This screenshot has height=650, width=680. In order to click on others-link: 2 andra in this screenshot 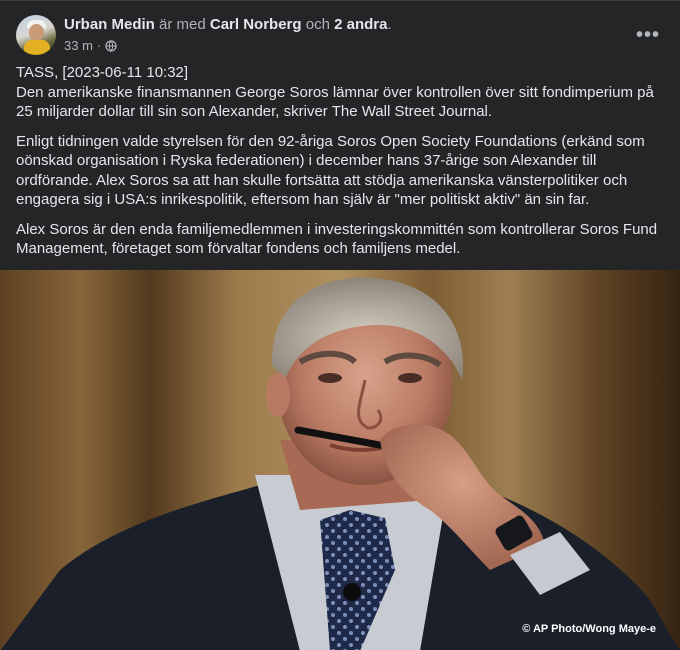, I will do `click(360, 24)`.